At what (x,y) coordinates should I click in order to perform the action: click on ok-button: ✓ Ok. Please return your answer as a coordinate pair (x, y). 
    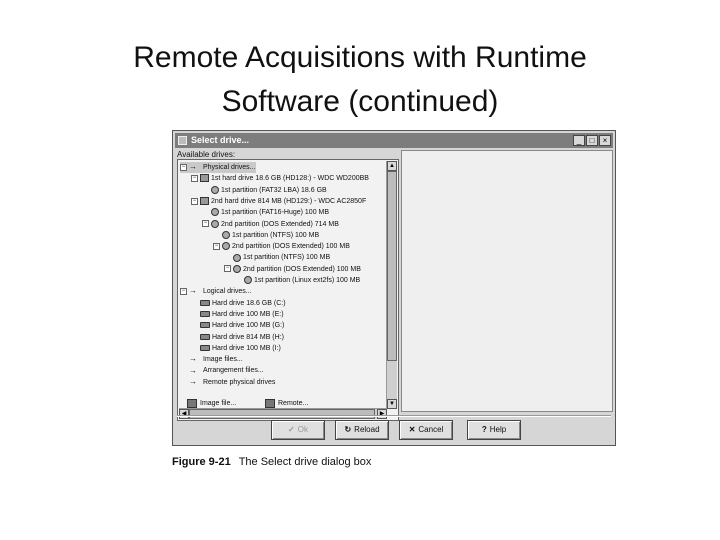
    Looking at the image, I should click on (298, 430).